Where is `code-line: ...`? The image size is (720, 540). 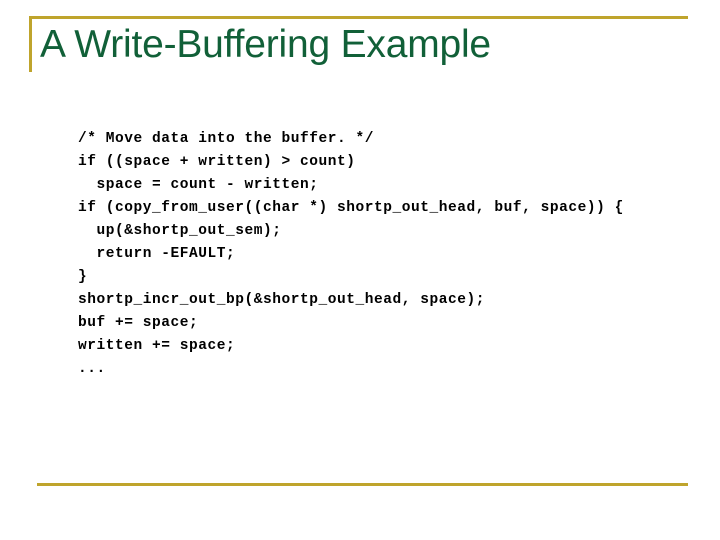
code-line: ... is located at coordinates (92, 369).